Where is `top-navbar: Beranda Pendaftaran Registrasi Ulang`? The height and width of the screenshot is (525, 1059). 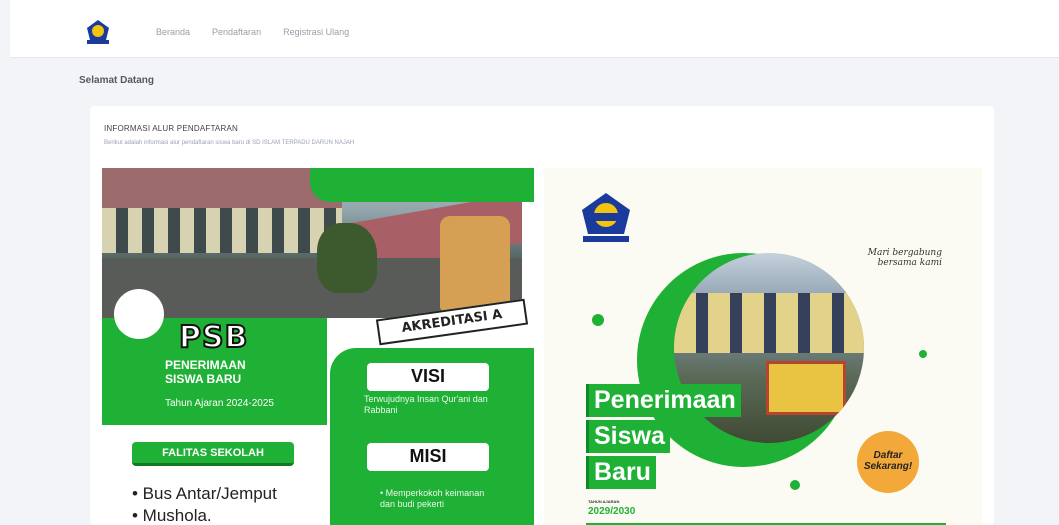
top-navbar: Beranda Pendaftaran Registrasi Ulang is located at coordinates (534, 29).